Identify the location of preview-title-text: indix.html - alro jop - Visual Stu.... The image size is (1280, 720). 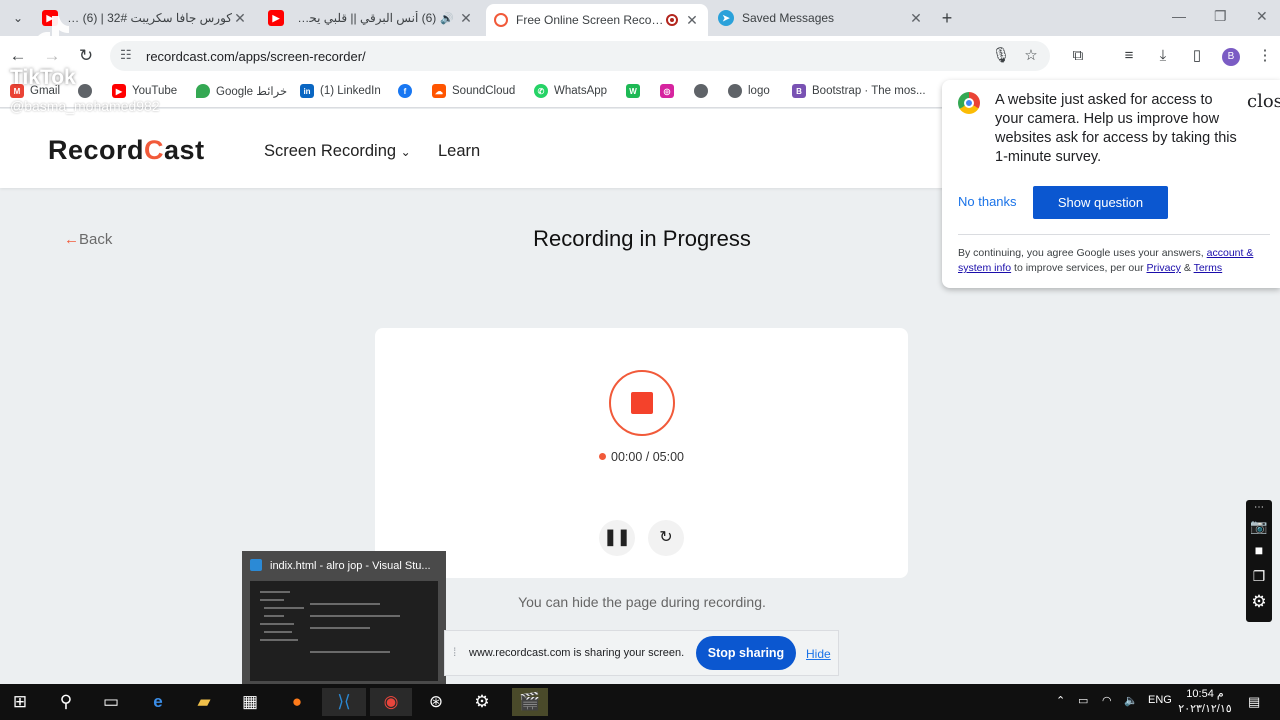
(350, 566).